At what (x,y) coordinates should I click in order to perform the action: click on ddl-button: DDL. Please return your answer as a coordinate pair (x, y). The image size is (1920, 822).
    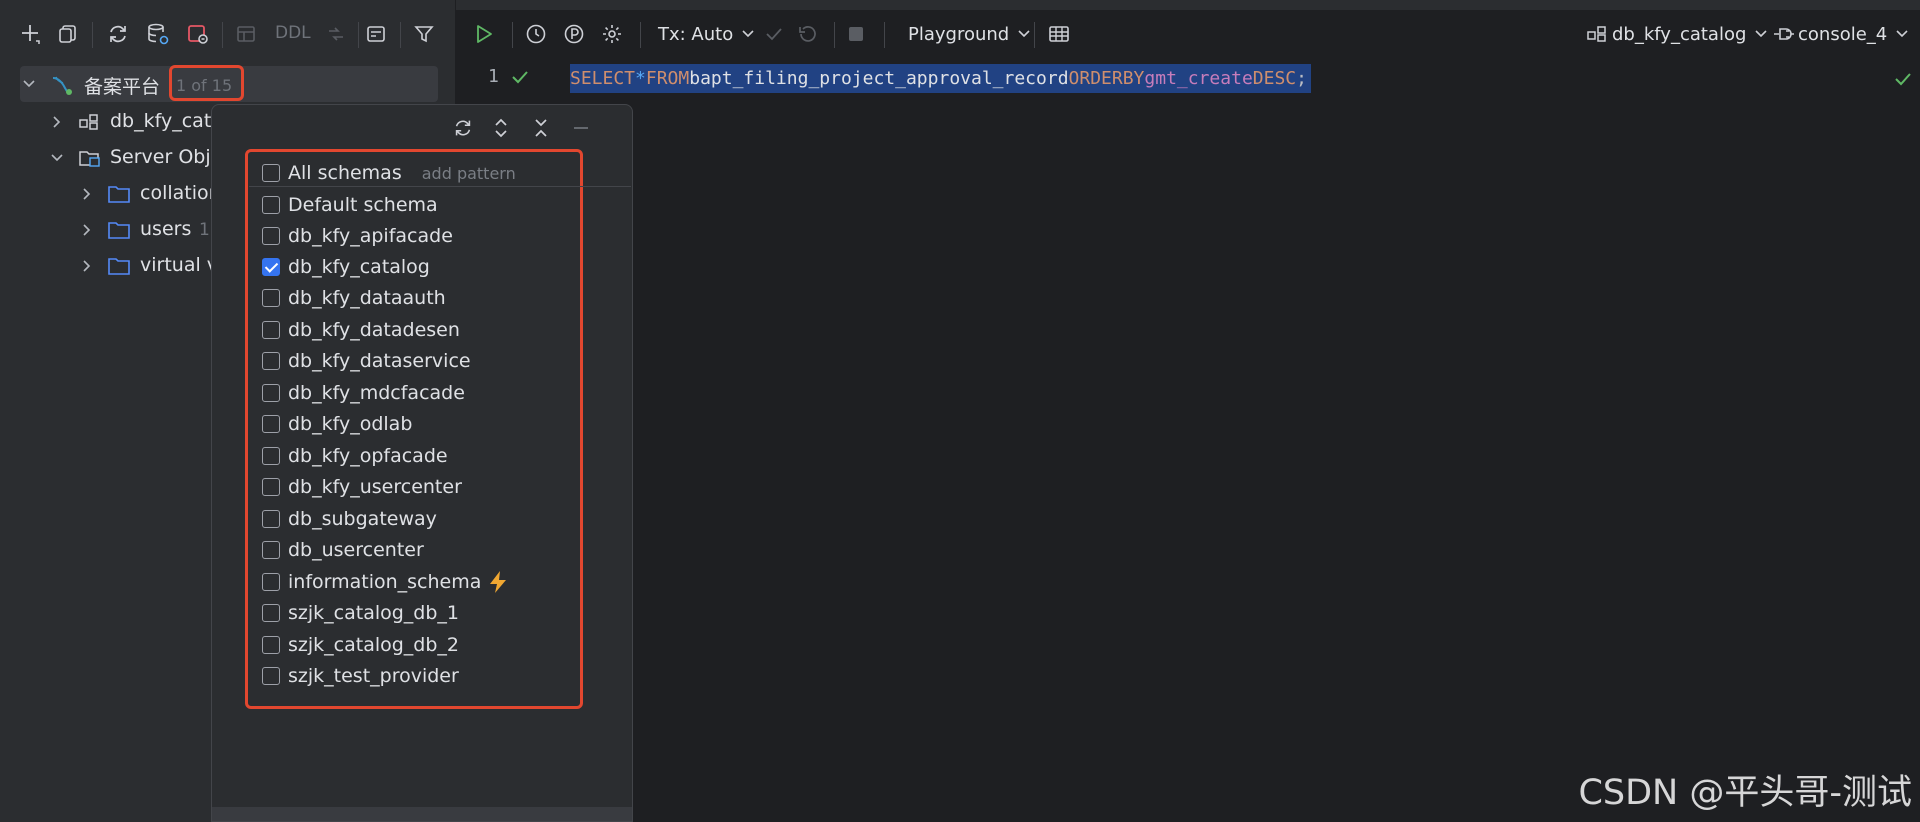
    Looking at the image, I should click on (293, 33).